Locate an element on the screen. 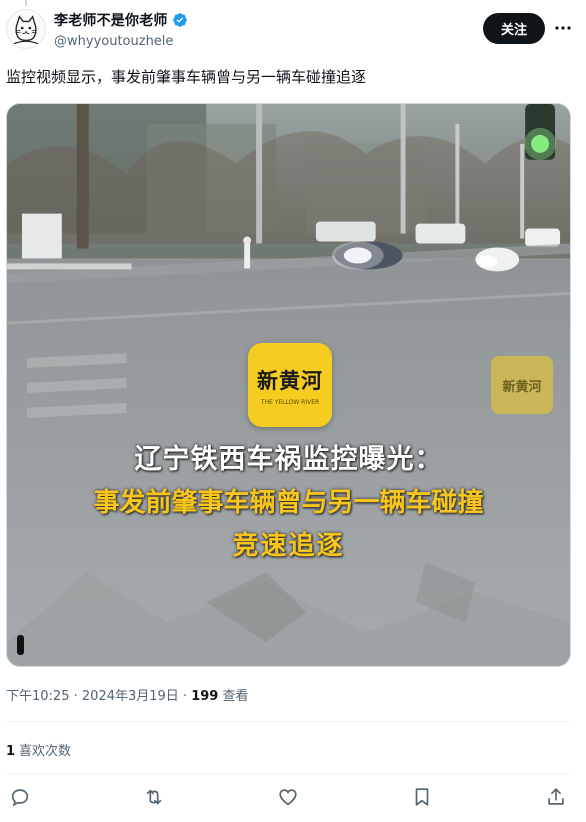  share-icon is located at coordinates (556, 797).